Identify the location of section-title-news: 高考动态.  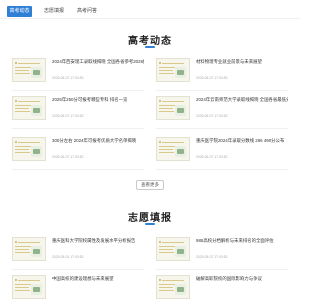
(150, 41).